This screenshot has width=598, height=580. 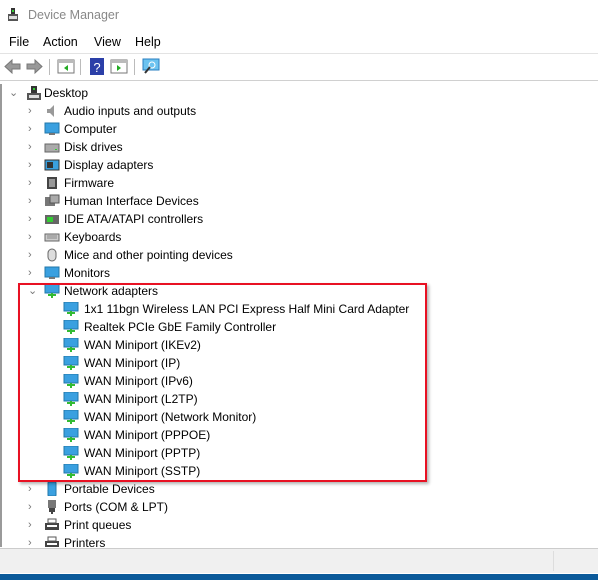 What do you see at coordinates (34, 93) in the screenshot?
I see `desktop-icon` at bounding box center [34, 93].